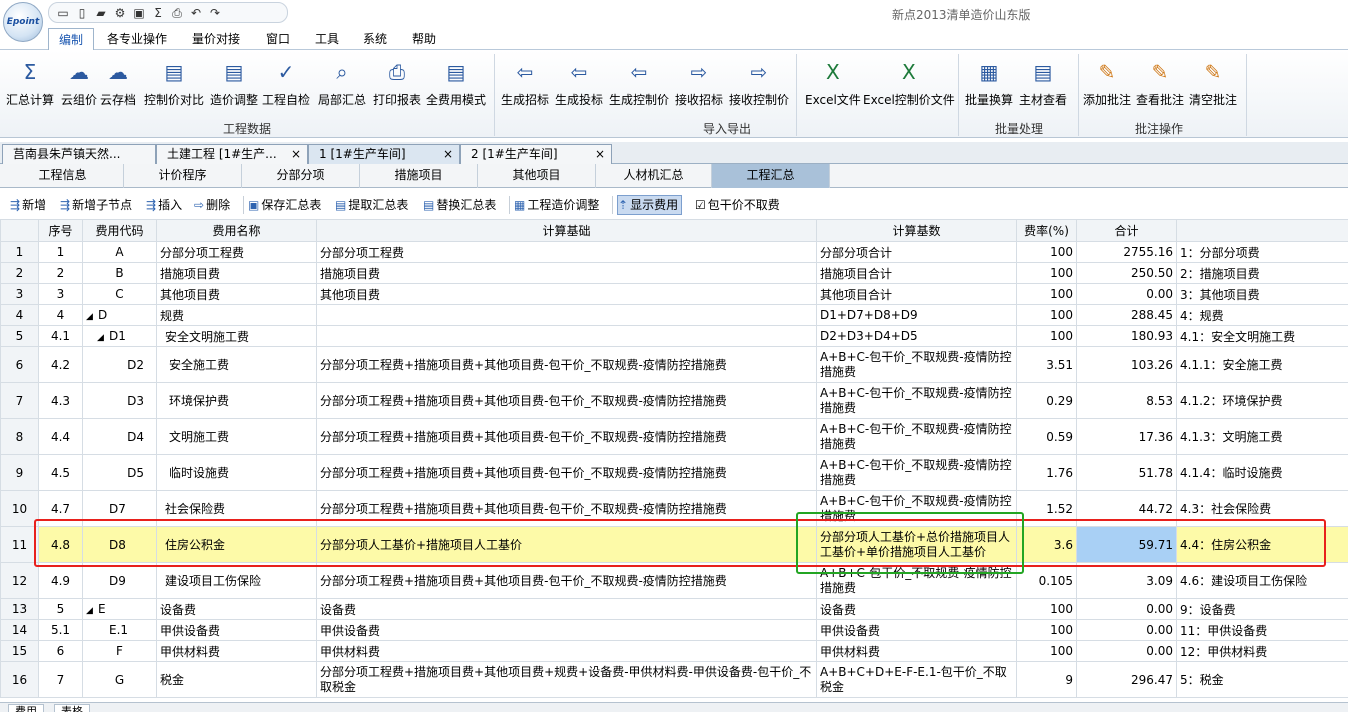 This screenshot has width=1348, height=712. I want to click on gen-bid-button: ⇦ 生成投标, so click(579, 81).